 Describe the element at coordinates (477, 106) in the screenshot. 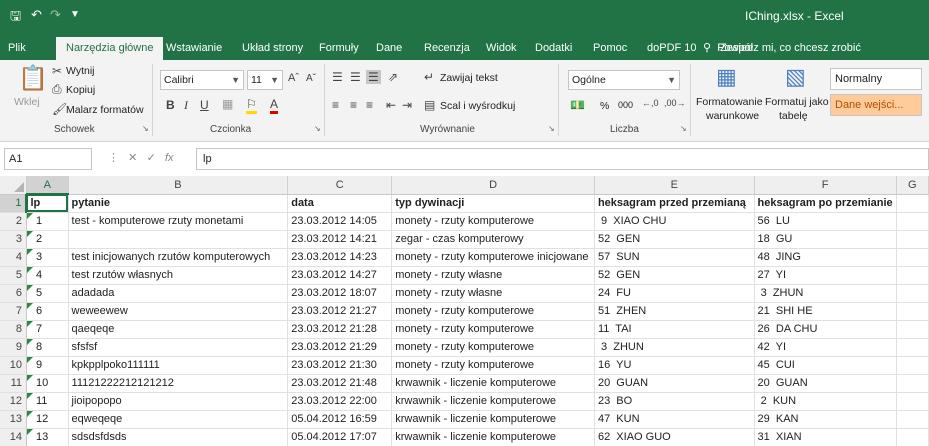

I see `merge-center-button: Scal i wyśrodkuj` at that location.